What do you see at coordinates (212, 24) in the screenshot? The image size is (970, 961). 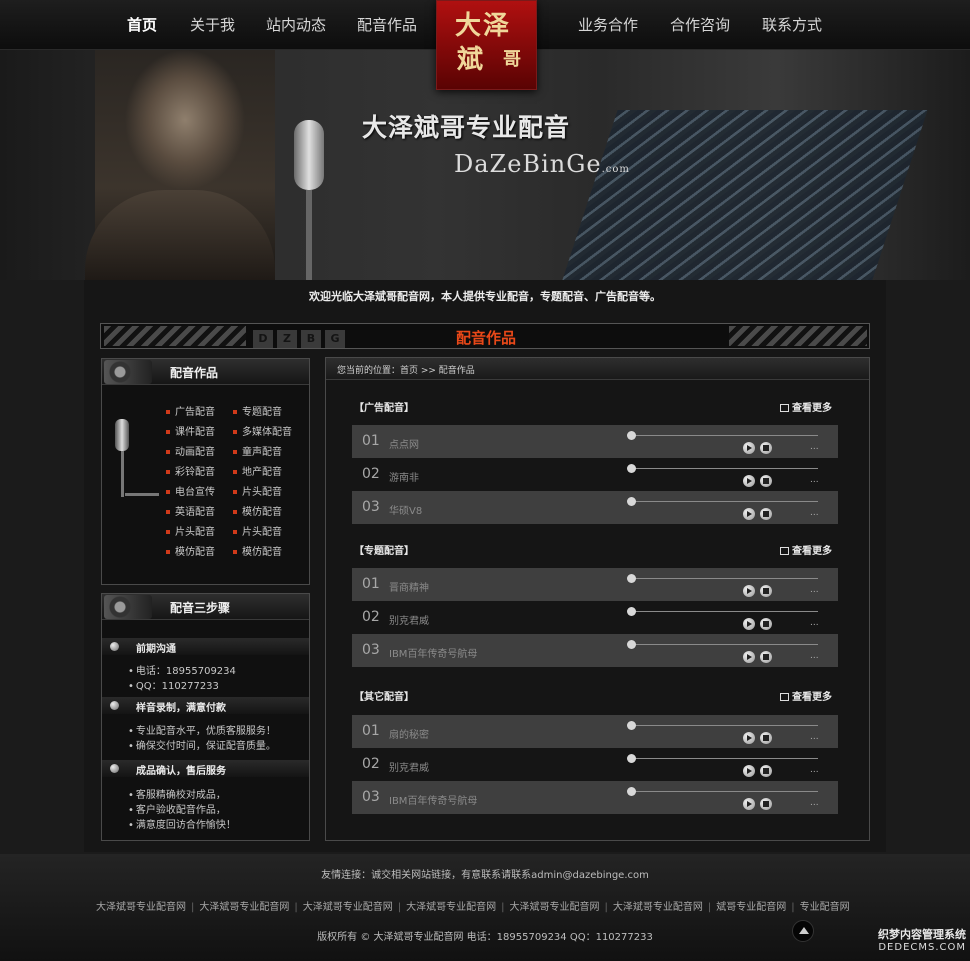 I see `nav-about: 关于我` at bounding box center [212, 24].